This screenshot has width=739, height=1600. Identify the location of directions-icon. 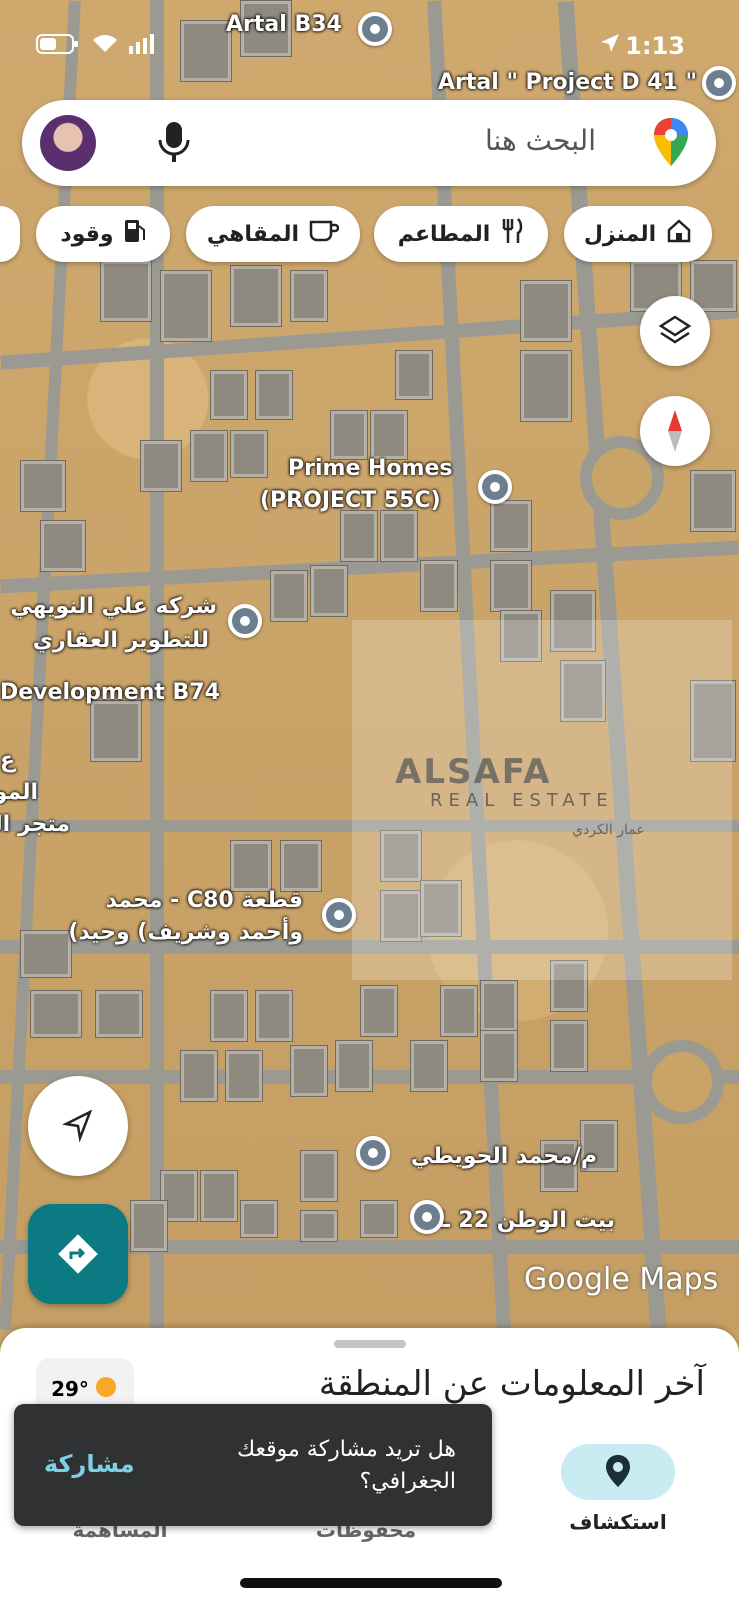
(78, 1256).